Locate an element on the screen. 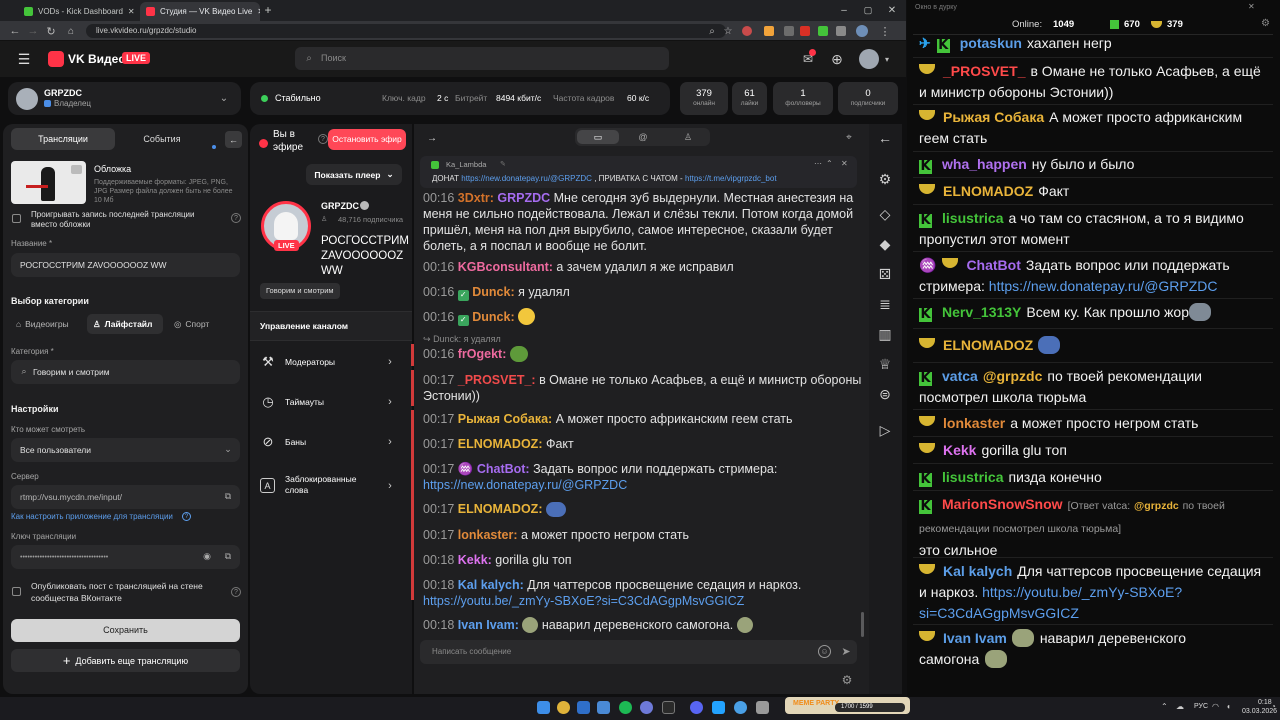  search-input: ⌕ Поиск is located at coordinates (482, 58).